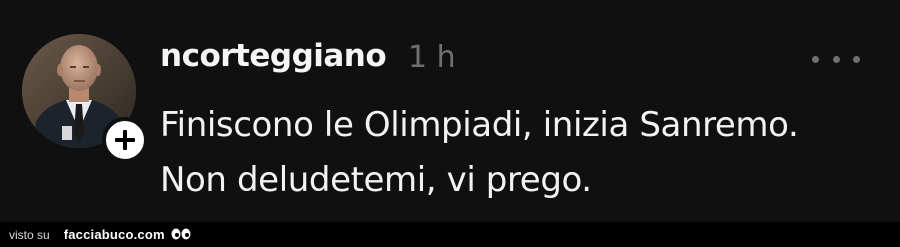 Image resolution: width=900 pixels, height=247 pixels. What do you see at coordinates (29, 234) in the screenshot?
I see `footer-prefix: visto su` at bounding box center [29, 234].